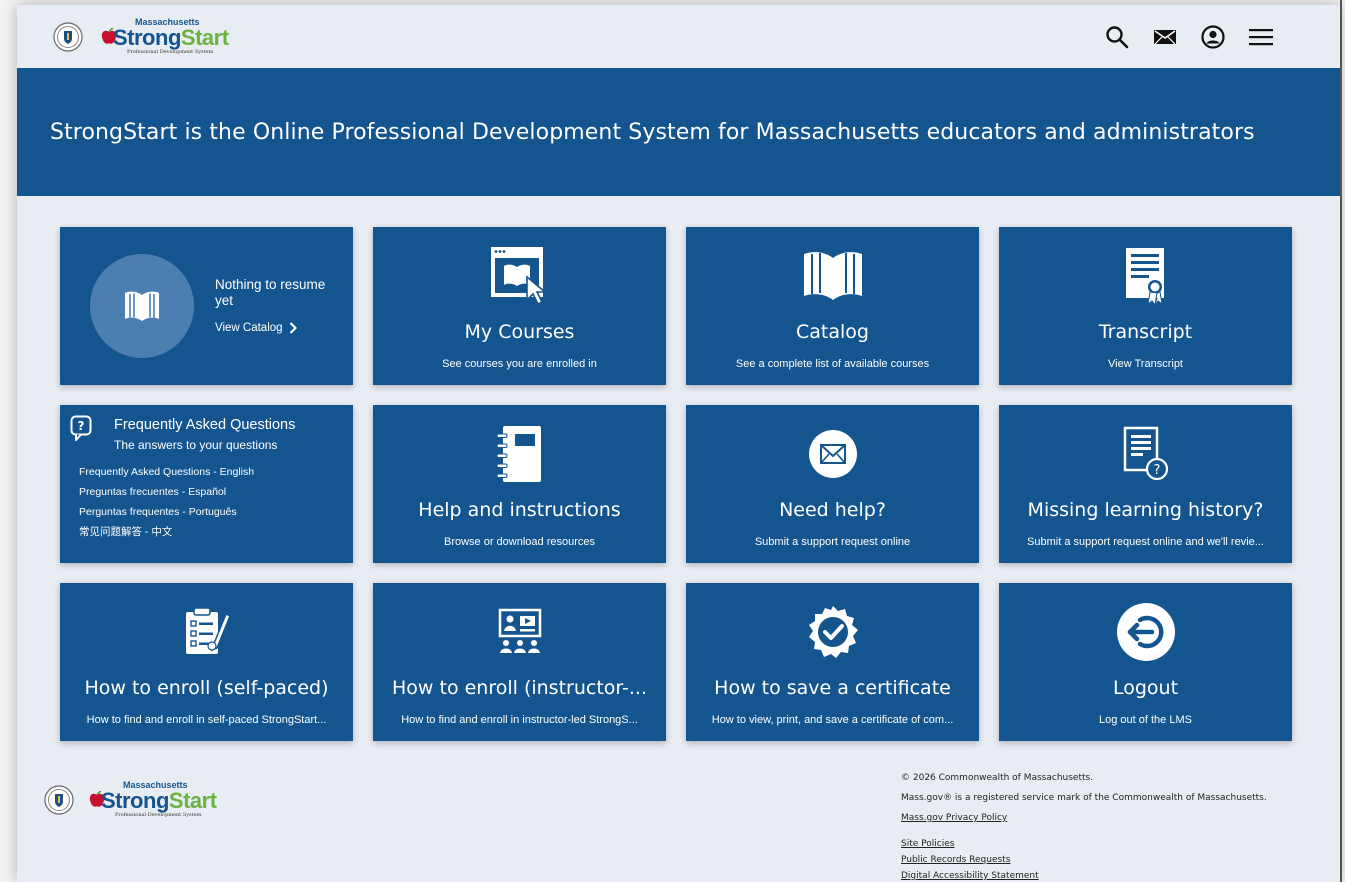 This screenshot has height=882, width=1345. I want to click on badge-check-icon, so click(833, 632).